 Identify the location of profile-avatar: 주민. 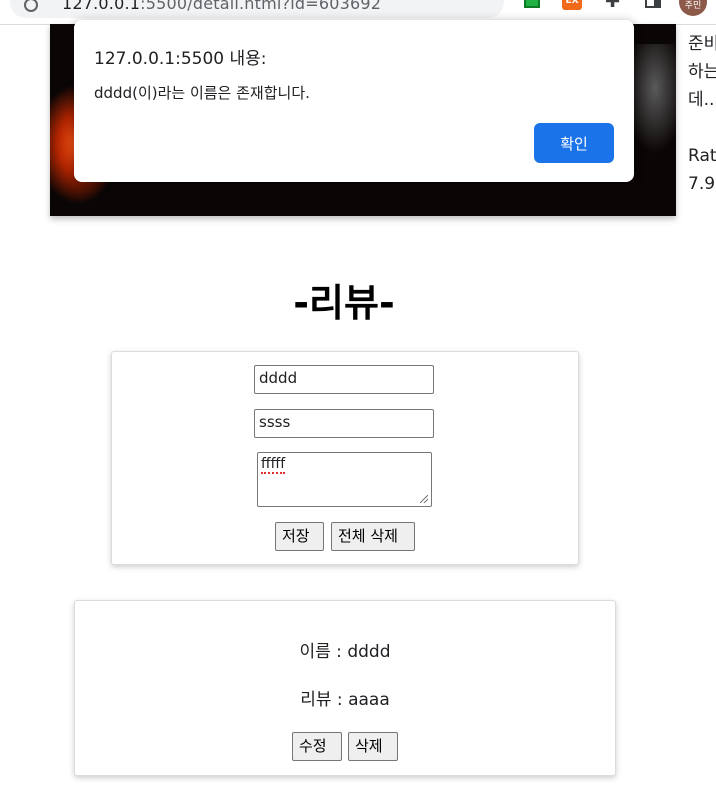
(693, 8).